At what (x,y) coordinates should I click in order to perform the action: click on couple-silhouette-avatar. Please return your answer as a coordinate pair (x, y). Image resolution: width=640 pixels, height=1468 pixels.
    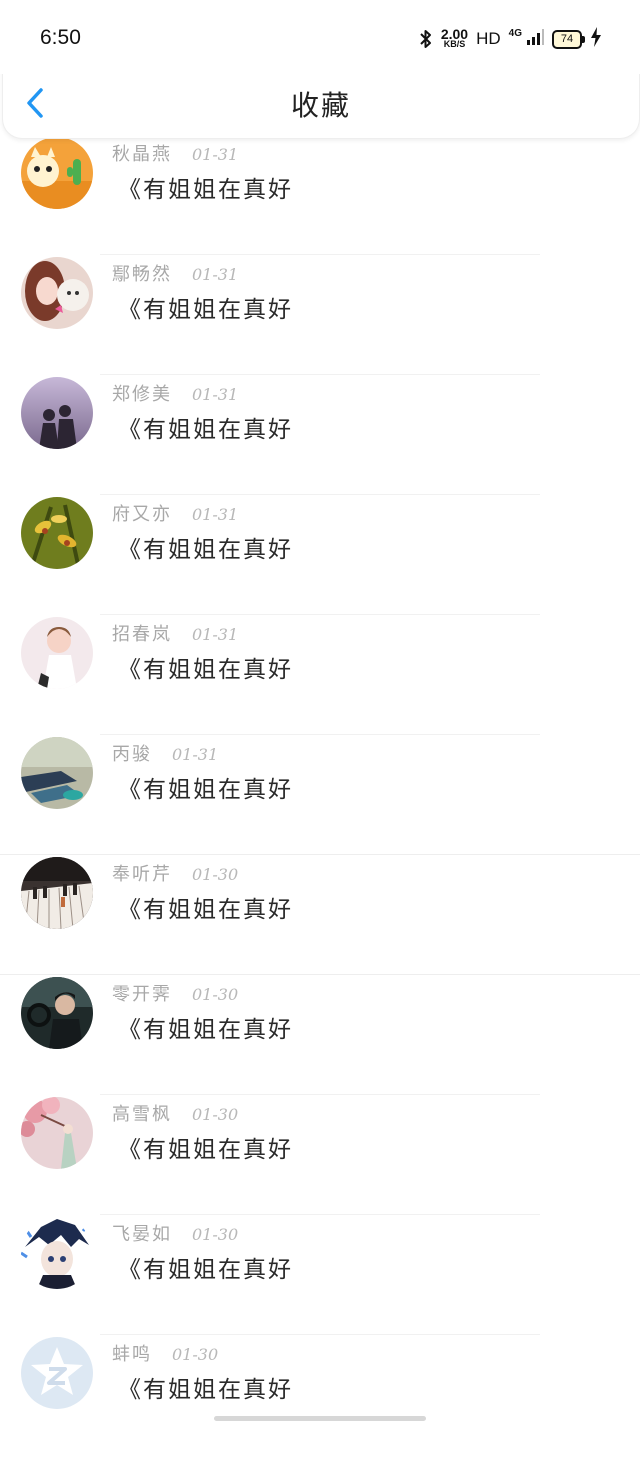
    Looking at the image, I should click on (57, 413).